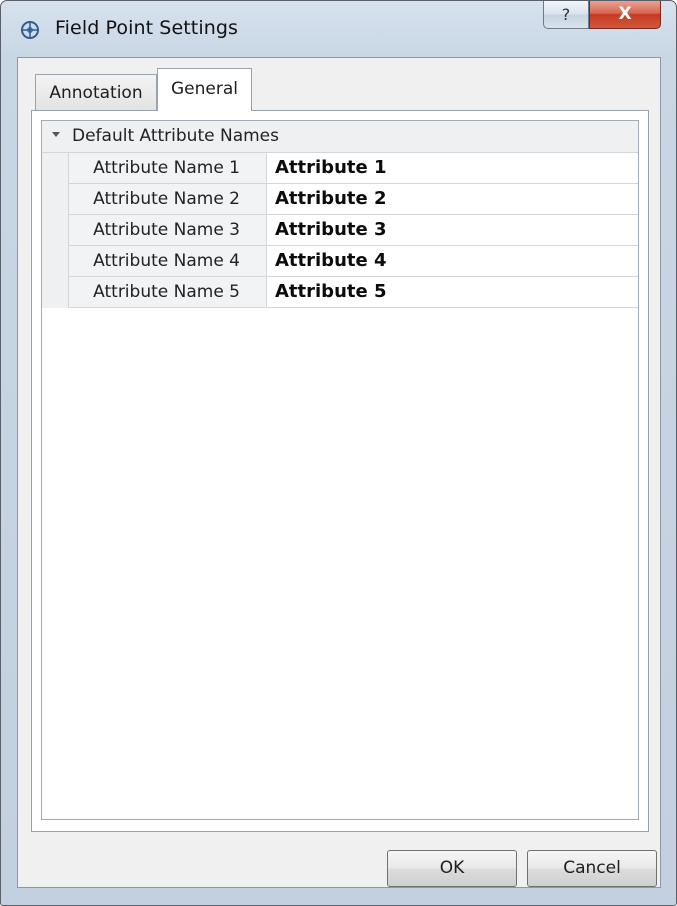 The width and height of the screenshot is (677, 906). What do you see at coordinates (204, 89) in the screenshot?
I see `tab-general: General` at bounding box center [204, 89].